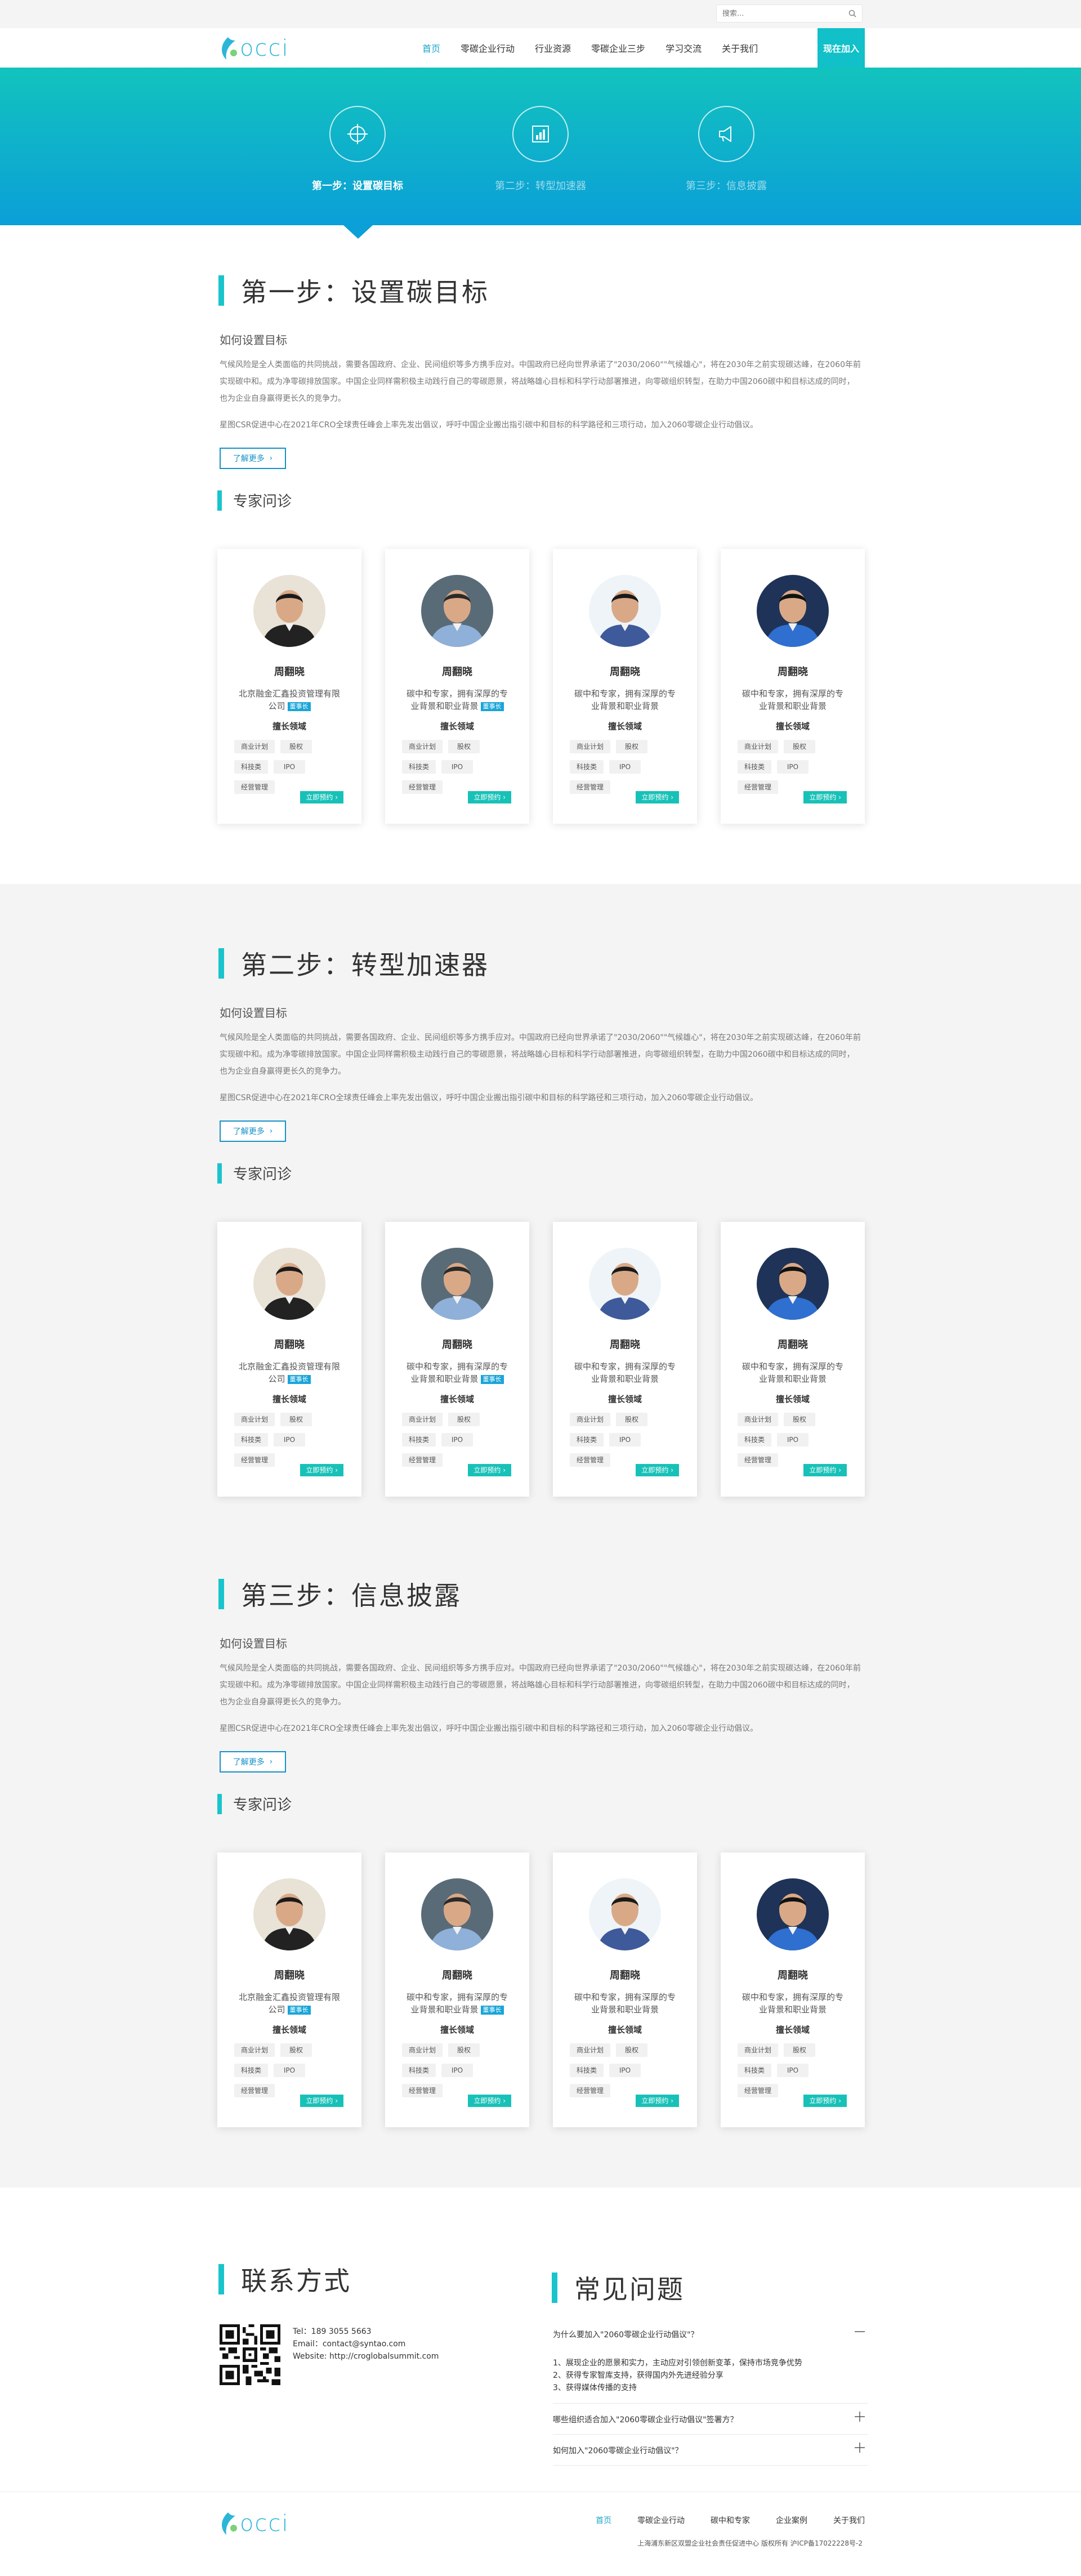 The height and width of the screenshot is (2576, 1081). Describe the element at coordinates (791, 2520) in the screenshot. I see `footer-link: 企业案例` at that location.